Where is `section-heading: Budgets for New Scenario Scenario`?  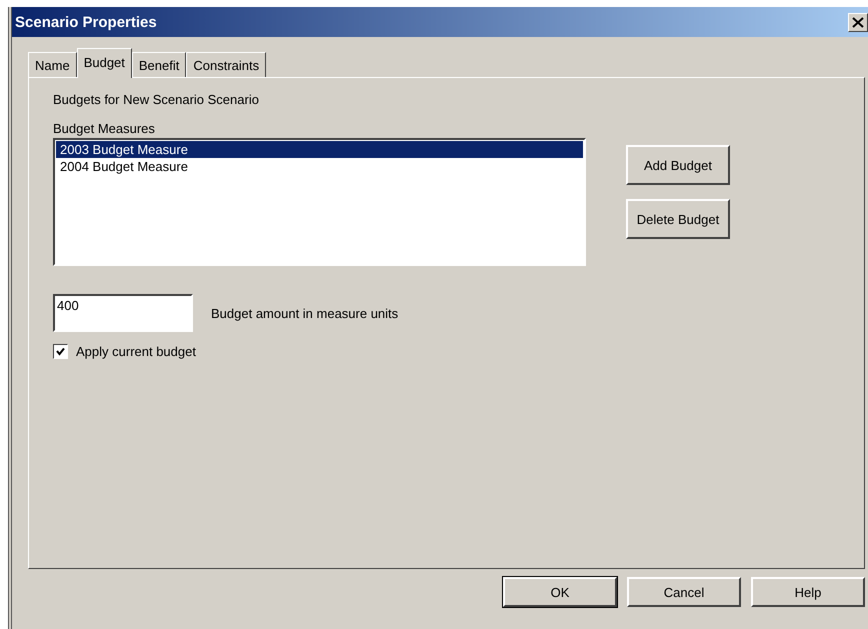 section-heading: Budgets for New Scenario Scenario is located at coordinates (156, 99).